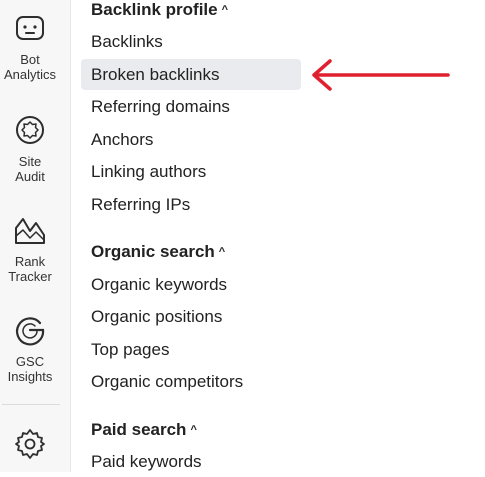 This screenshot has height=477, width=485. I want to click on settings-icon, so click(30, 444).